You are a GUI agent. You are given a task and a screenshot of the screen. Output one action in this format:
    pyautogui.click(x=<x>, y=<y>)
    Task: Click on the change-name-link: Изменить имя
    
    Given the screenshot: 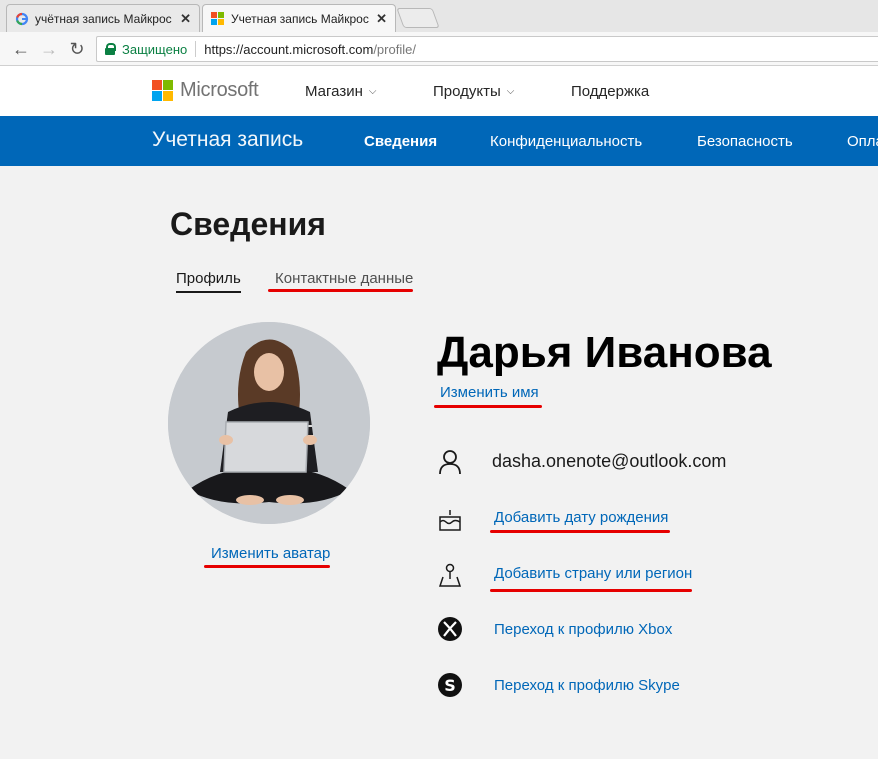 What is the action you would take?
    pyautogui.click(x=489, y=392)
    